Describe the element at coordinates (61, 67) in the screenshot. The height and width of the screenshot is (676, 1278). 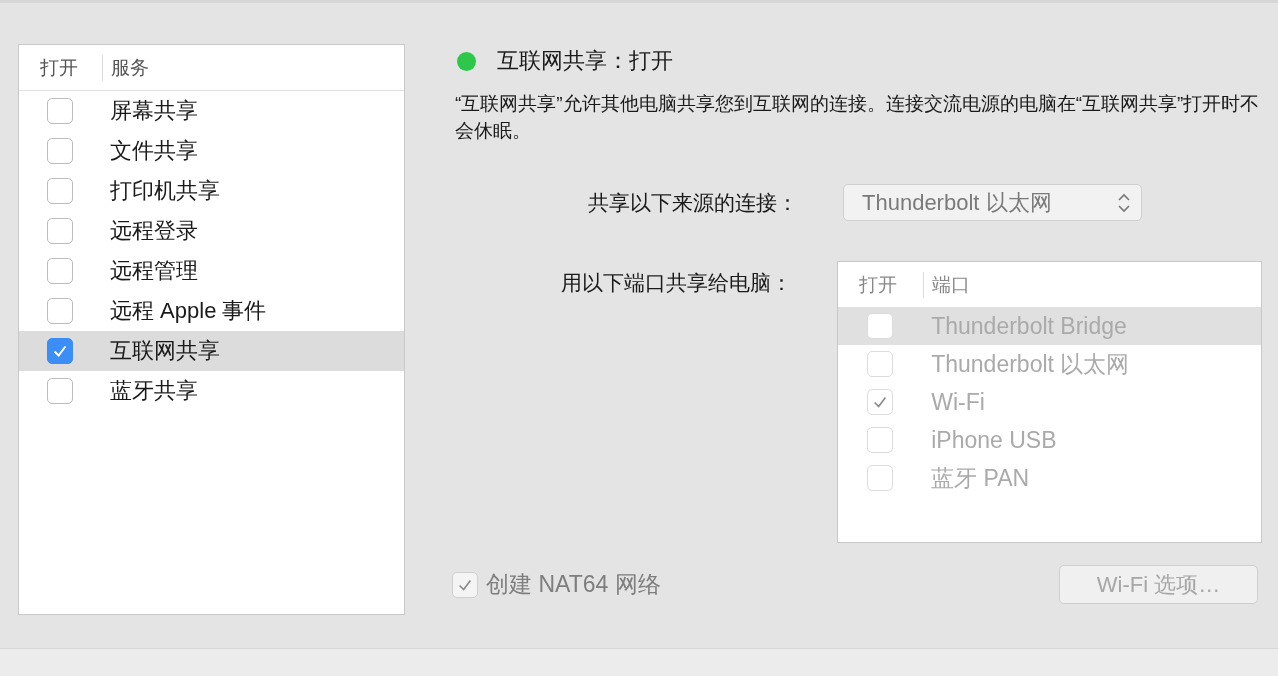
I see `column-header: 打开` at that location.